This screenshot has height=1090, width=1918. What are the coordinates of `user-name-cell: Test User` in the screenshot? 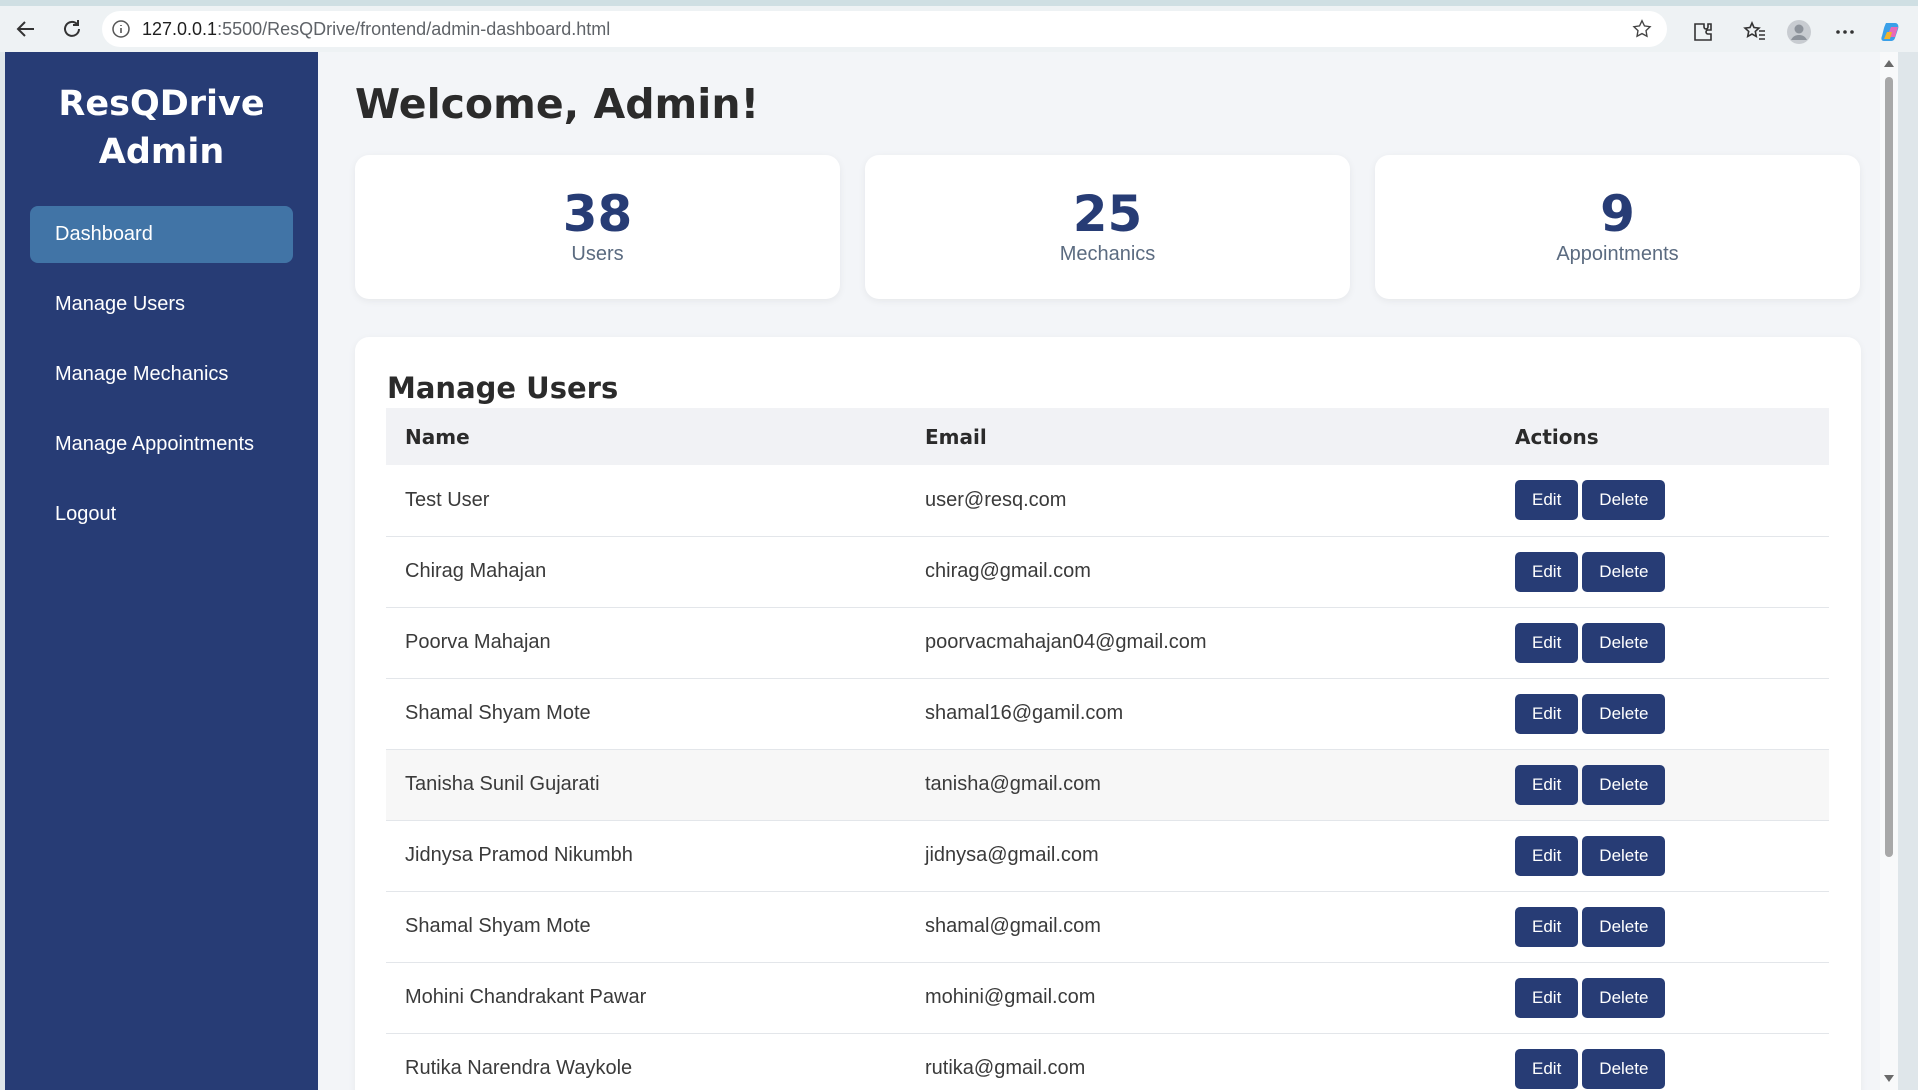 It's located at (646, 501).